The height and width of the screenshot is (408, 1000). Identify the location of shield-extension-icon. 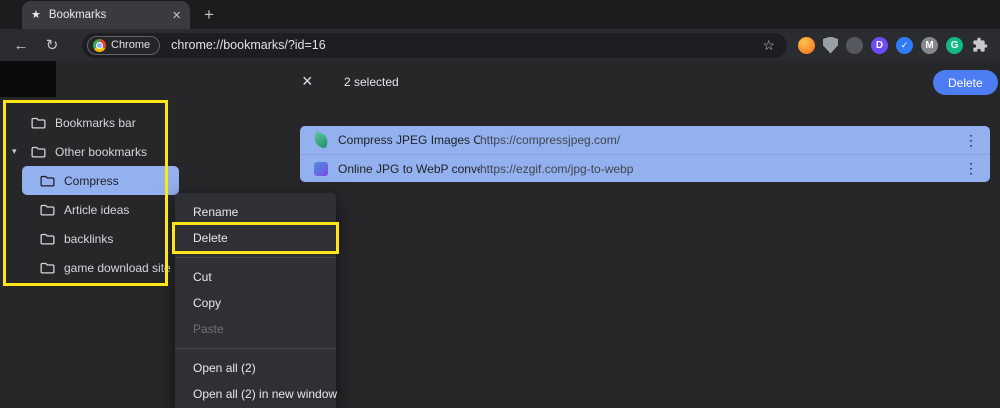
(830, 45).